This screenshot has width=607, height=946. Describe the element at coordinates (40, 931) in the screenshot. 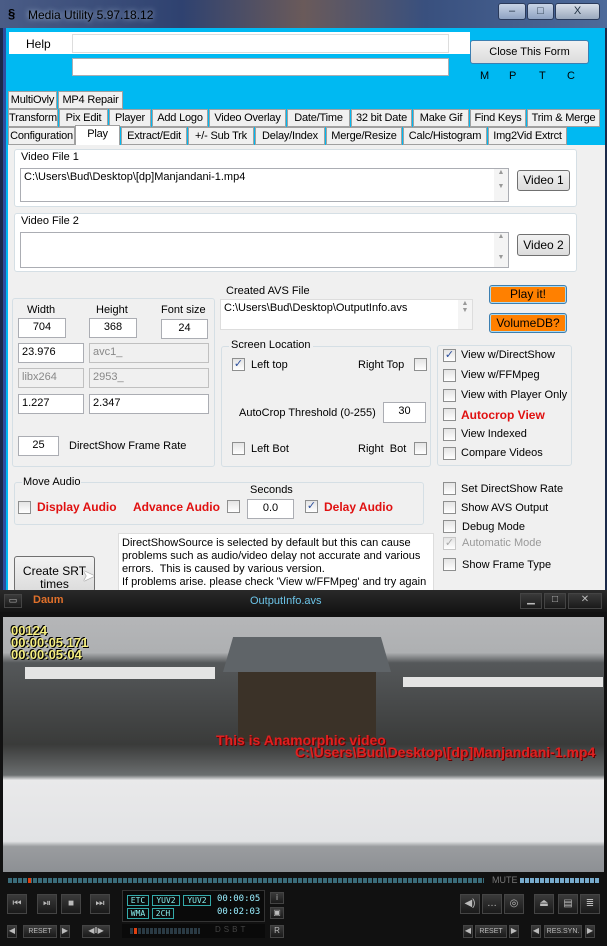

I see `reset-button-left: RESET` at that location.